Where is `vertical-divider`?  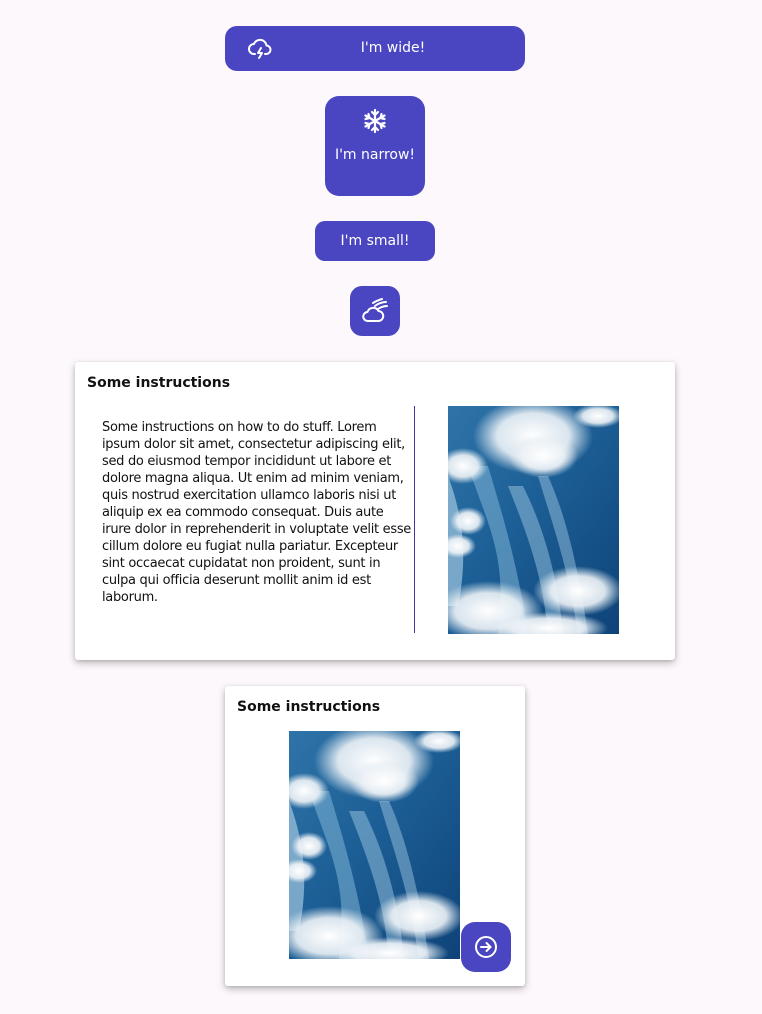 vertical-divider is located at coordinates (414, 519).